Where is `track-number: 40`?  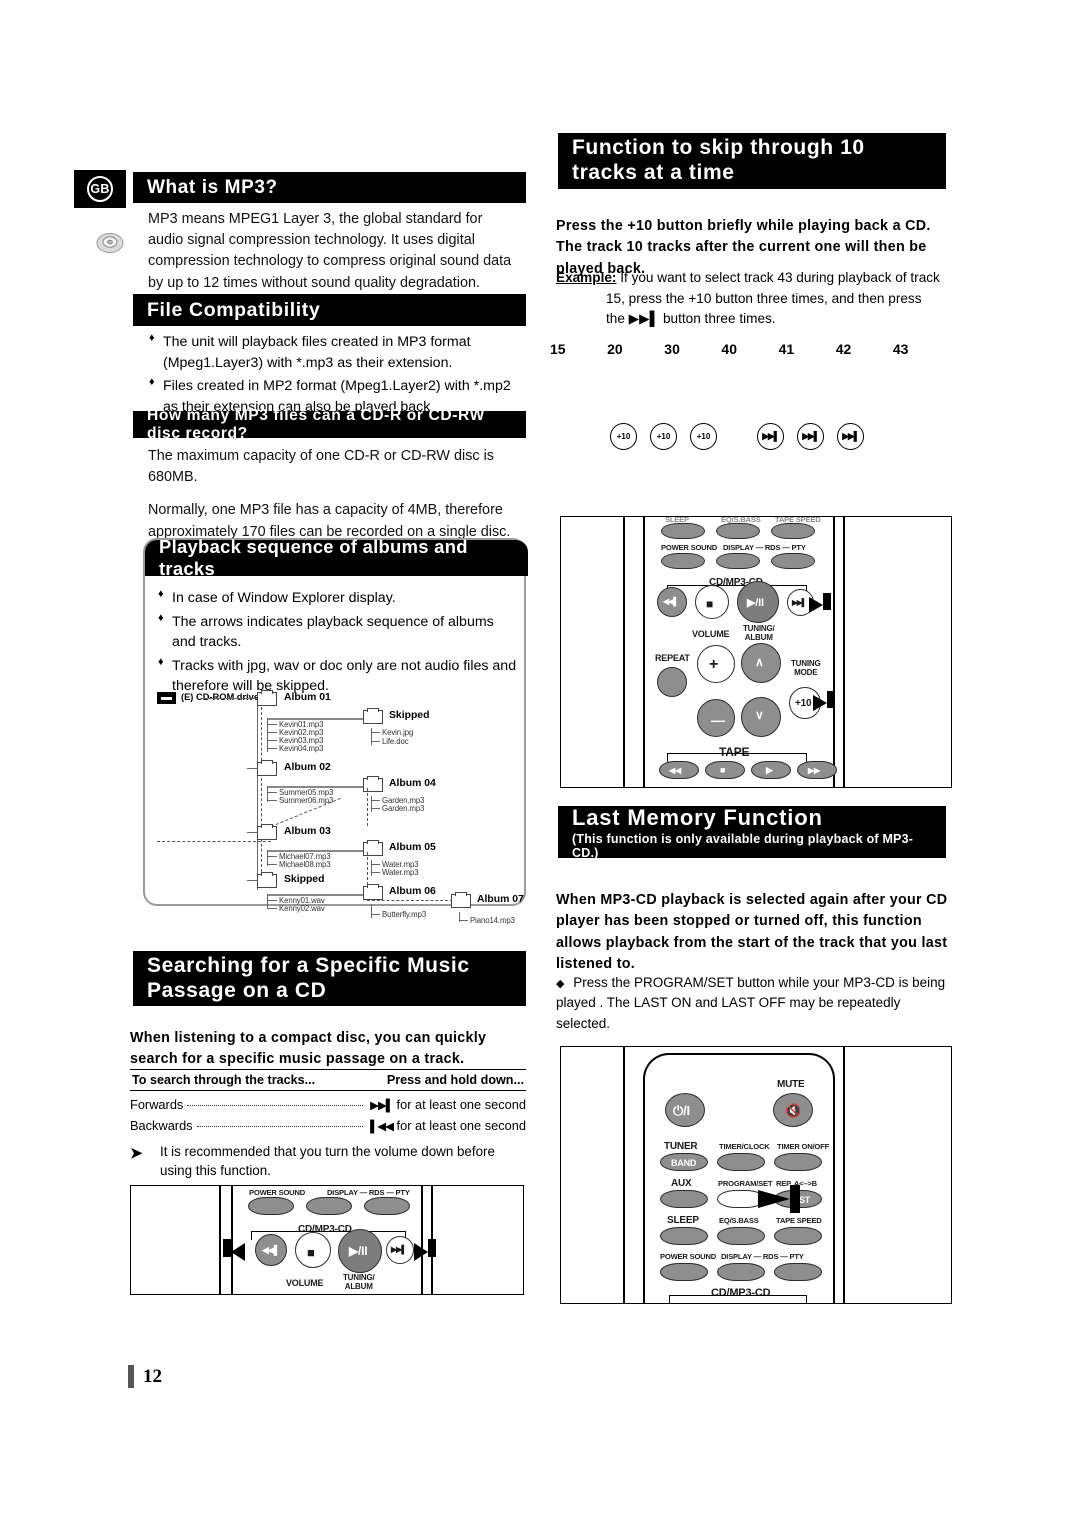
track-number: 40 is located at coordinates (729, 349).